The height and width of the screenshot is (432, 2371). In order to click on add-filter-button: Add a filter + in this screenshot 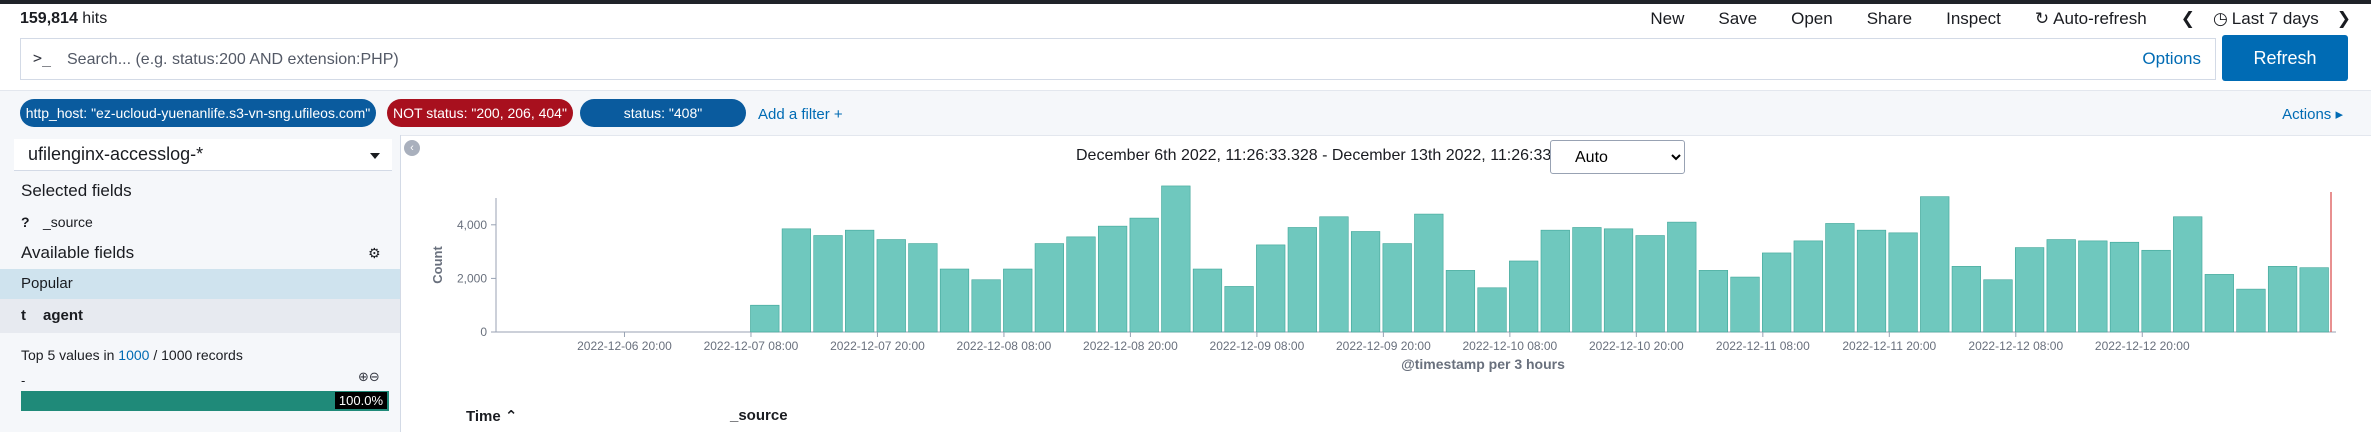, I will do `click(800, 114)`.